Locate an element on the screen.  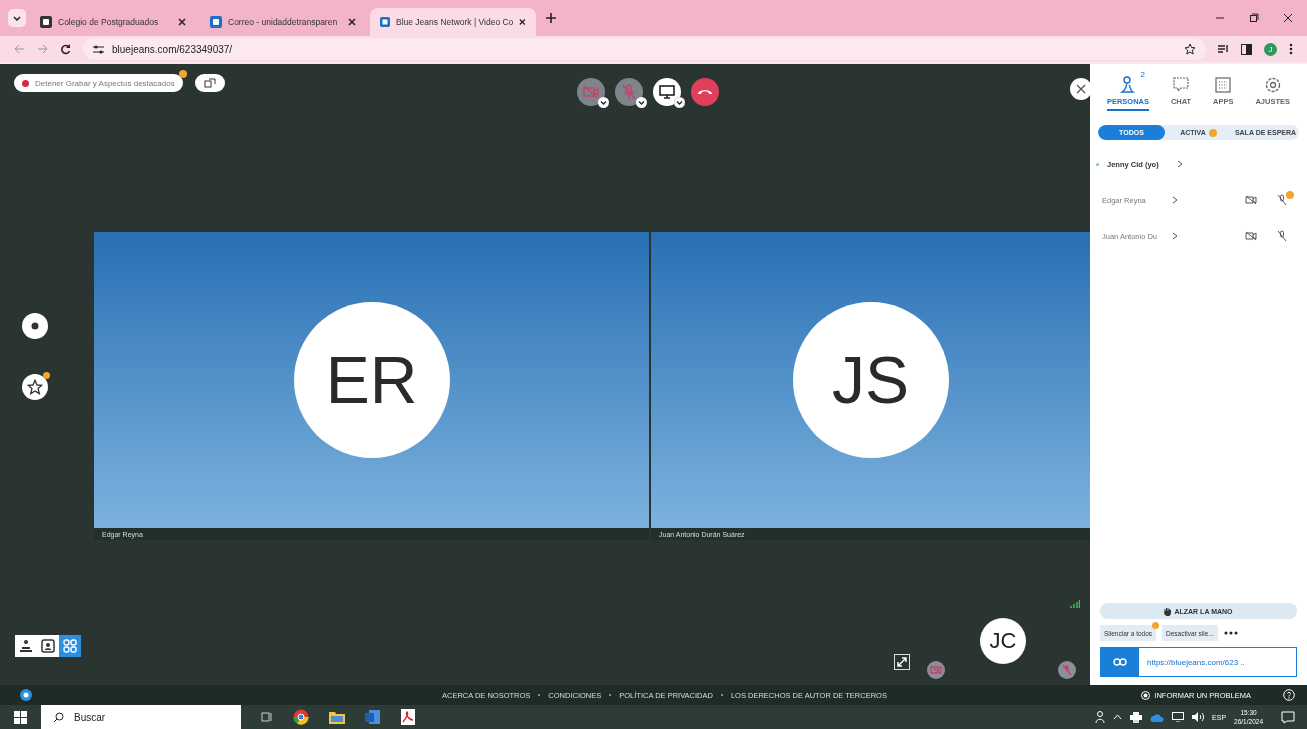
reload-icon is located at coordinates (65, 49).